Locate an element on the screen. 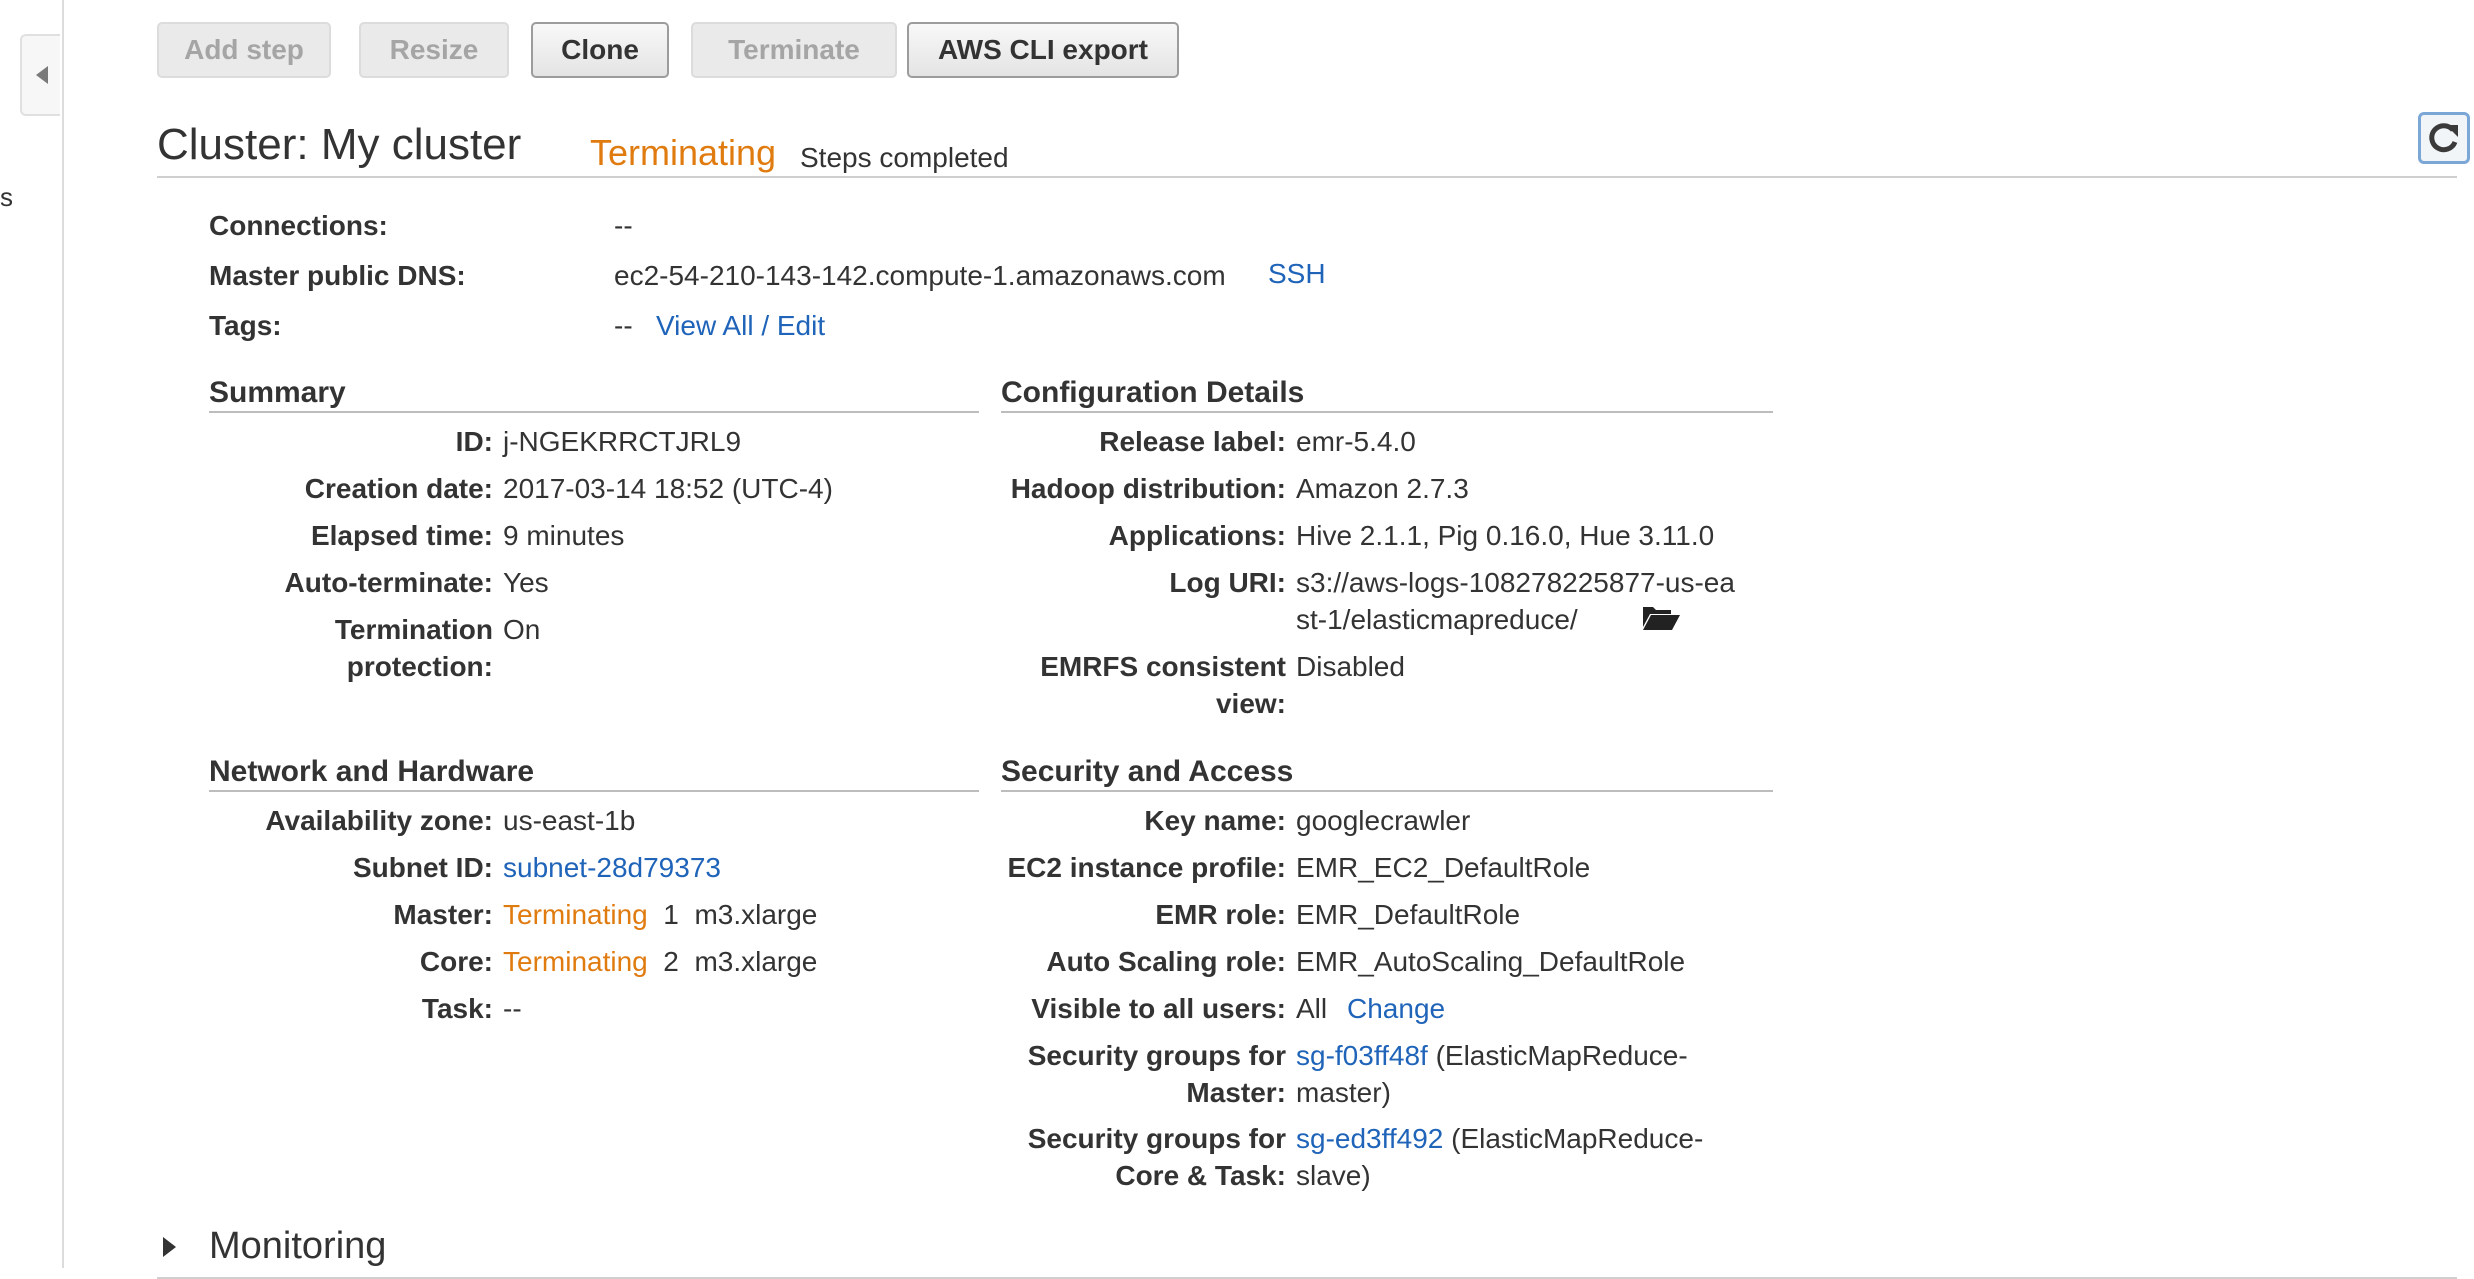 This screenshot has height=1279, width=2474. core-node-label: Core: is located at coordinates (456, 961).